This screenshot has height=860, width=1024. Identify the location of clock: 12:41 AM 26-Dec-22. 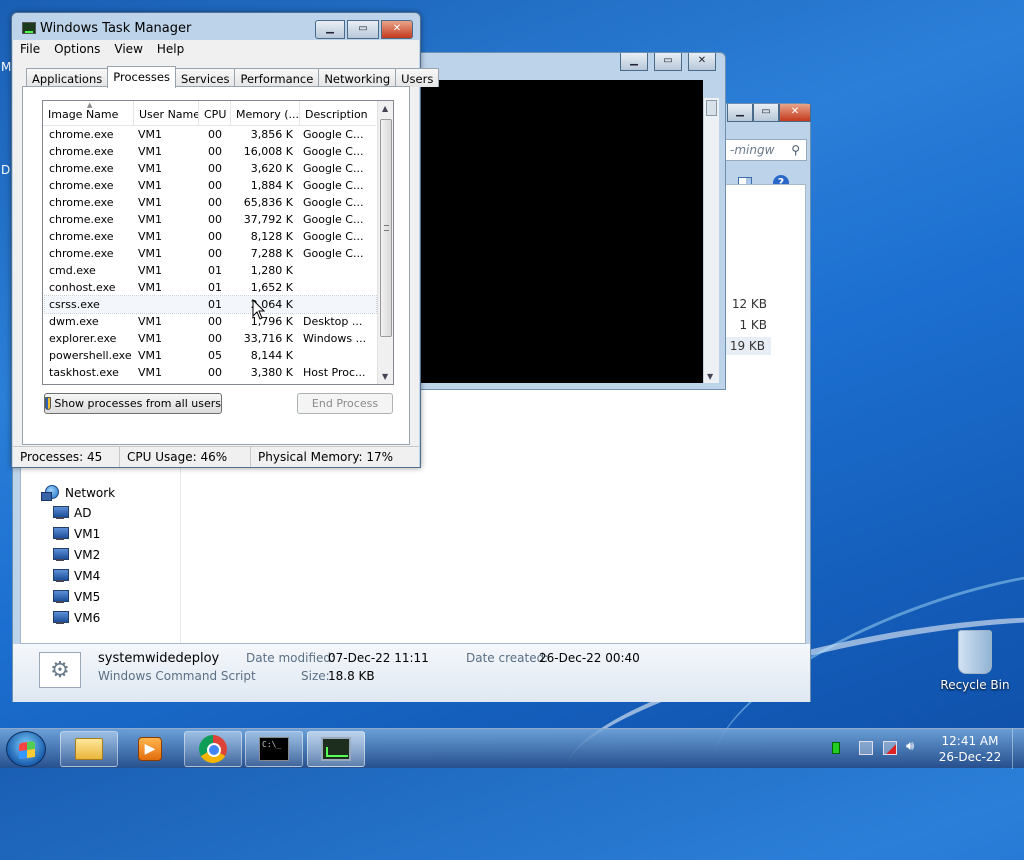
(970, 749).